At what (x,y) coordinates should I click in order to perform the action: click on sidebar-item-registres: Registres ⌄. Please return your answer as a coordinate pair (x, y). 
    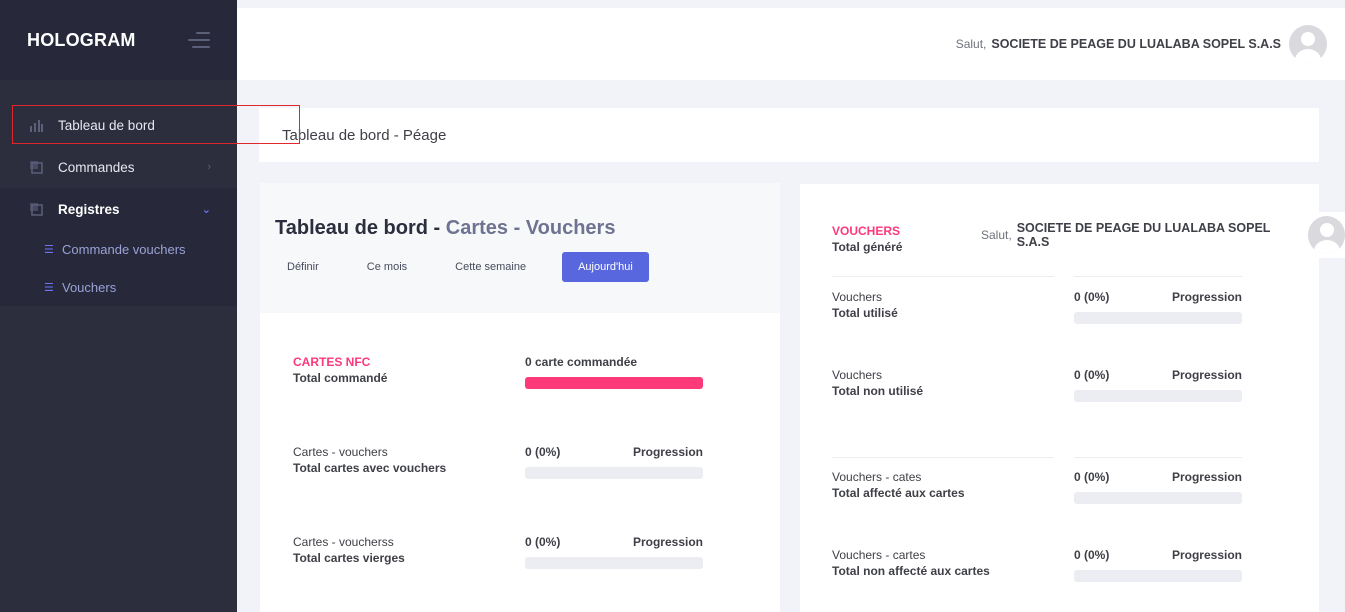
    Looking at the image, I should click on (118, 209).